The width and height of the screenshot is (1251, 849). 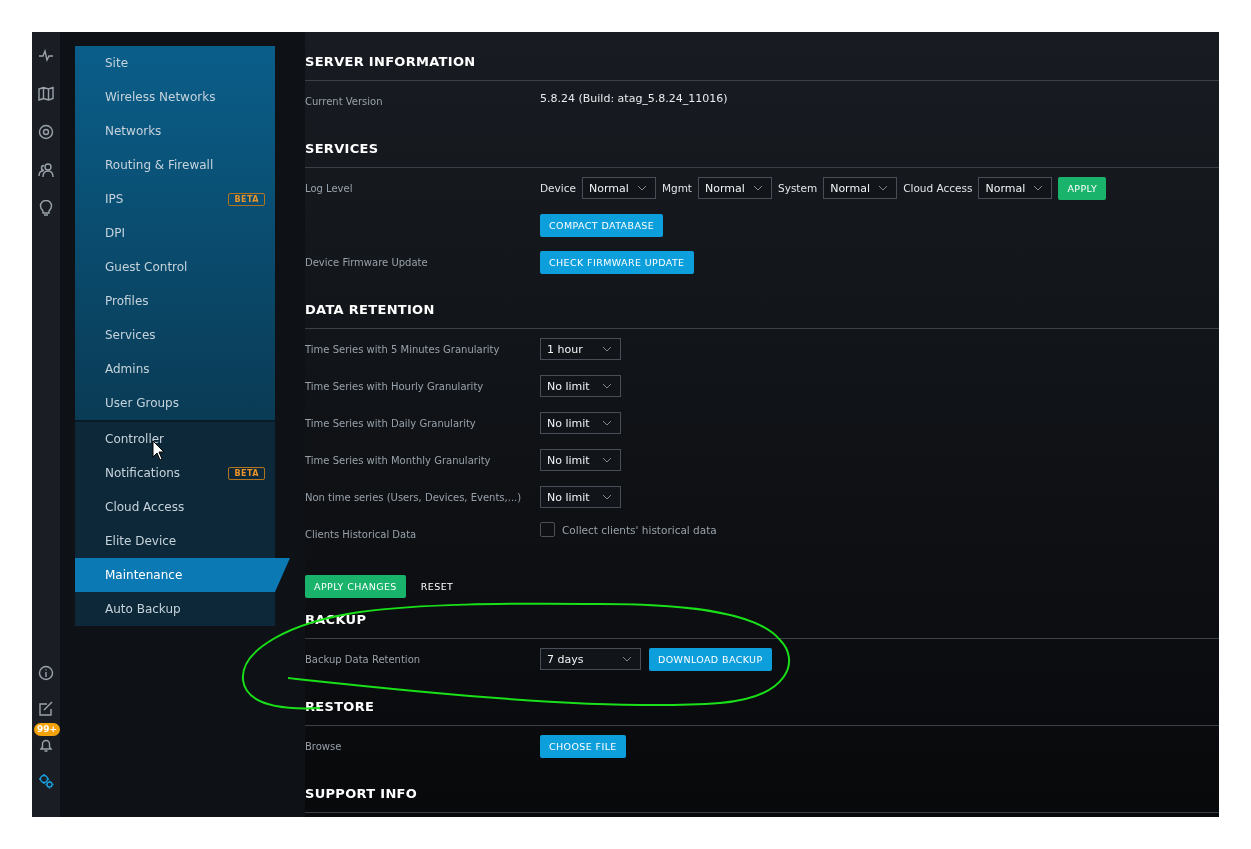 What do you see at coordinates (46, 709) in the screenshot?
I see `edit-icon` at bounding box center [46, 709].